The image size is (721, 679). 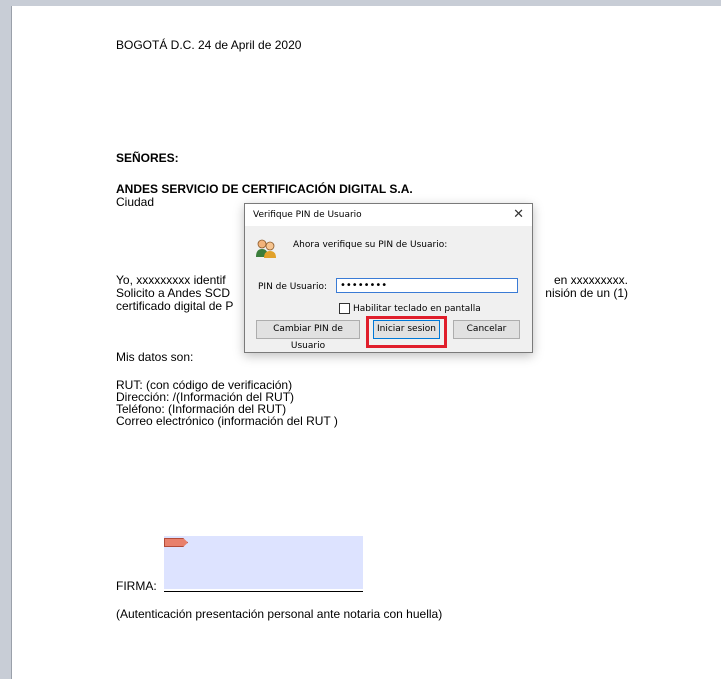 I want to click on change-pin-button: Cambiar PIN de Usuario, so click(x=308, y=335).